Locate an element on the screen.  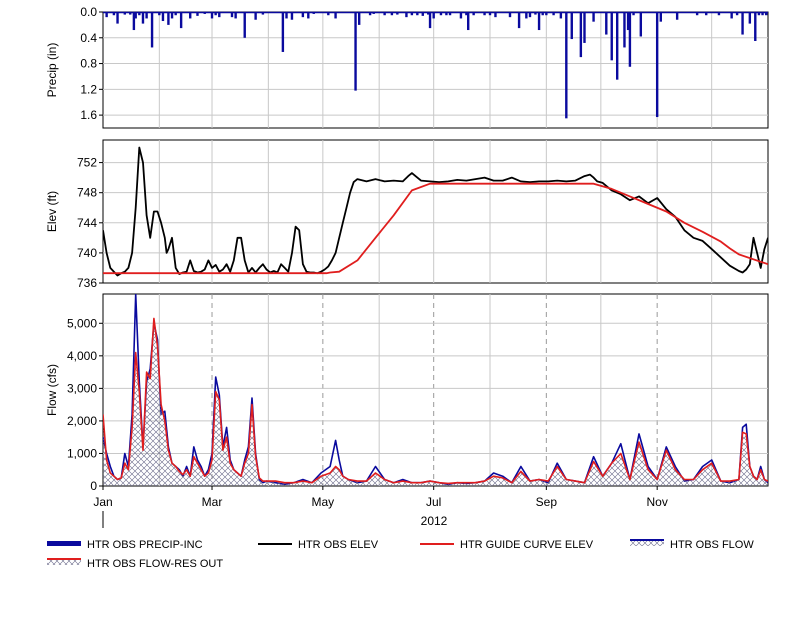
x-tick-label: Sep is located at coordinates (547, 502).